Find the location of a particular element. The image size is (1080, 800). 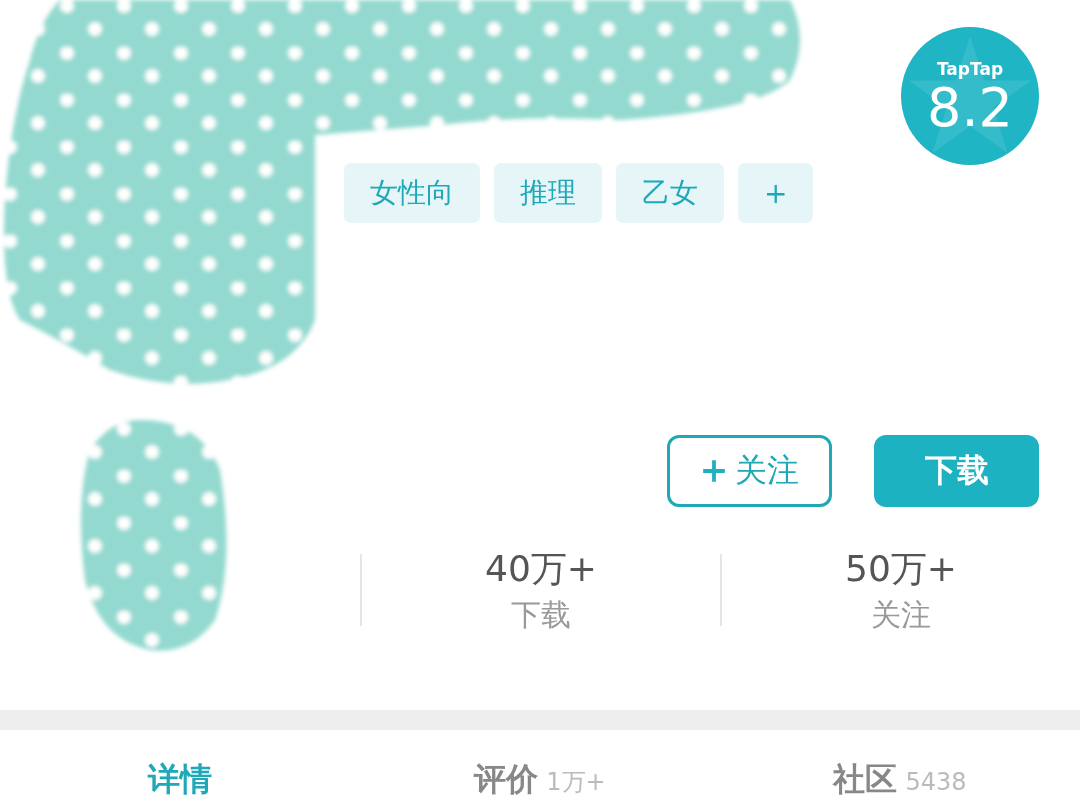

tag-chip: + is located at coordinates (776, 193).